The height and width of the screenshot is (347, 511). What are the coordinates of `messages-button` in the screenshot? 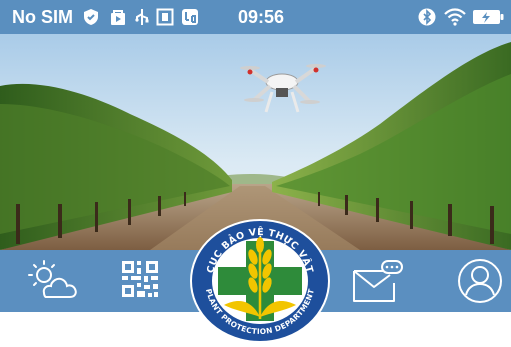 It's located at (376, 281).